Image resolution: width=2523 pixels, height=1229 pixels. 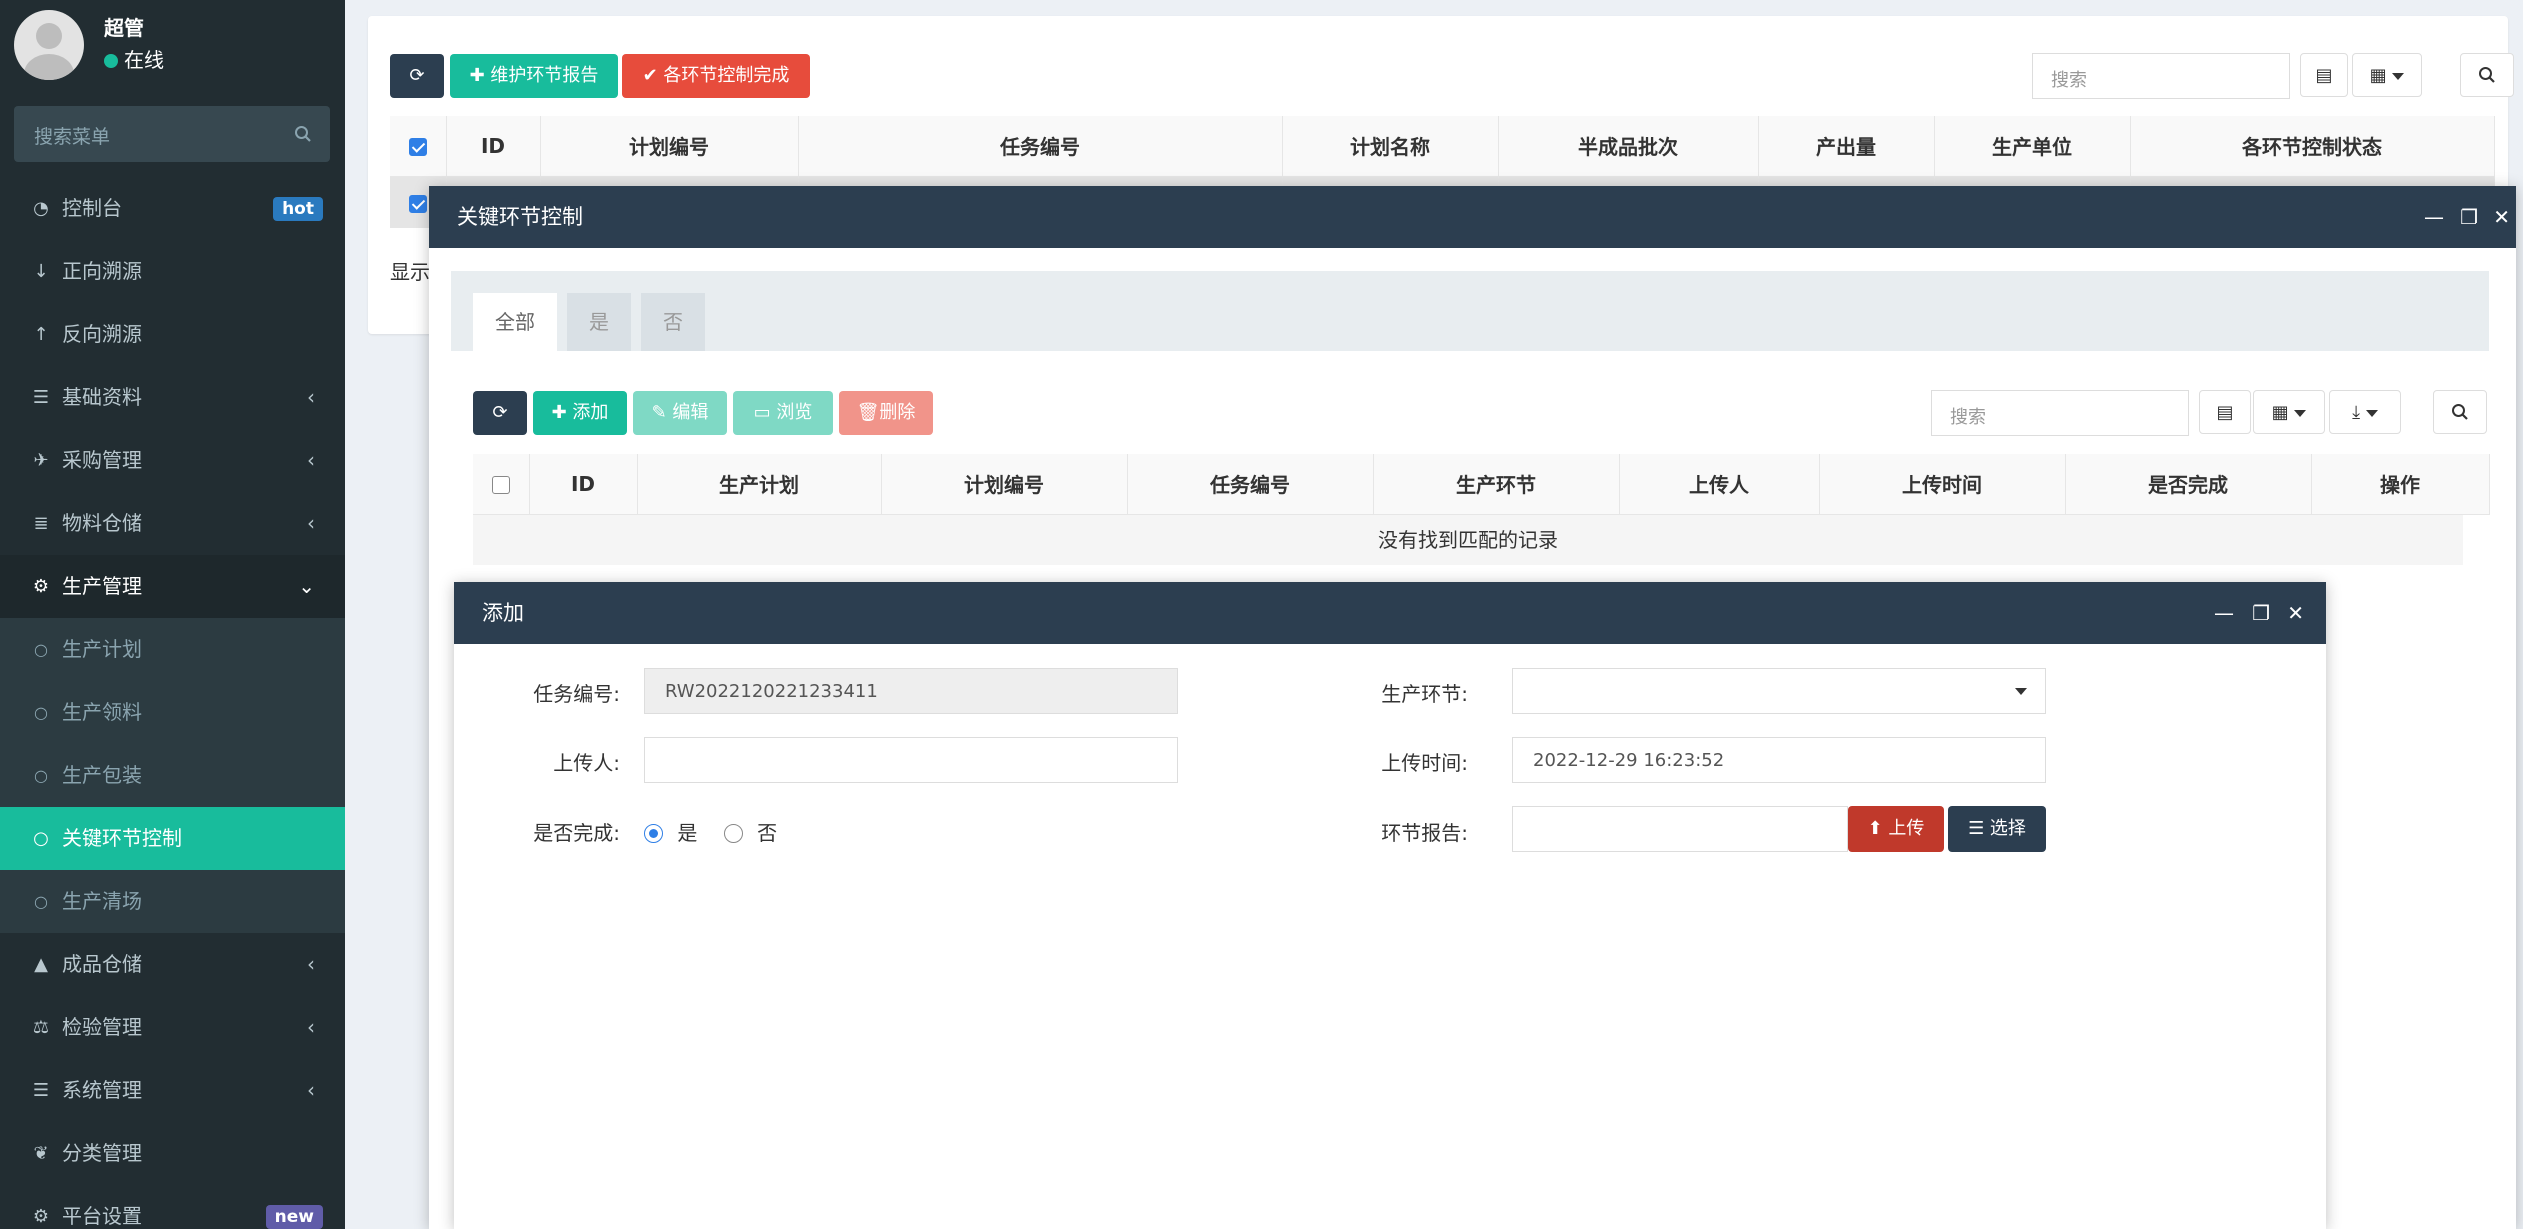 What do you see at coordinates (102, 1090) in the screenshot?
I see `sidebar-item-label: 系统管理` at bounding box center [102, 1090].